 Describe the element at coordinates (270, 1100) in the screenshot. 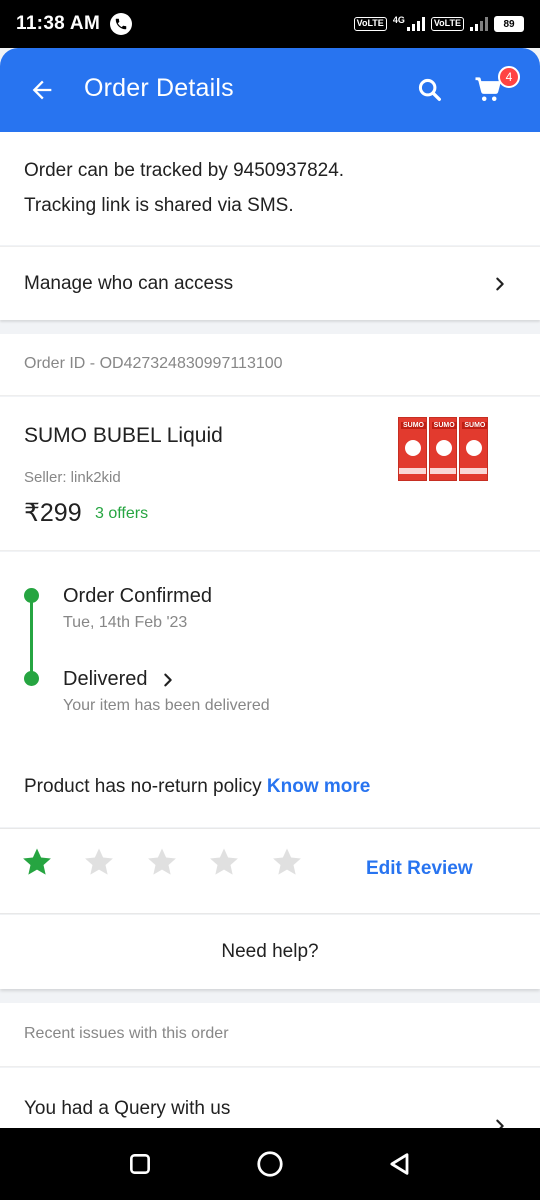

I see `query-row: You had a Query with us` at that location.